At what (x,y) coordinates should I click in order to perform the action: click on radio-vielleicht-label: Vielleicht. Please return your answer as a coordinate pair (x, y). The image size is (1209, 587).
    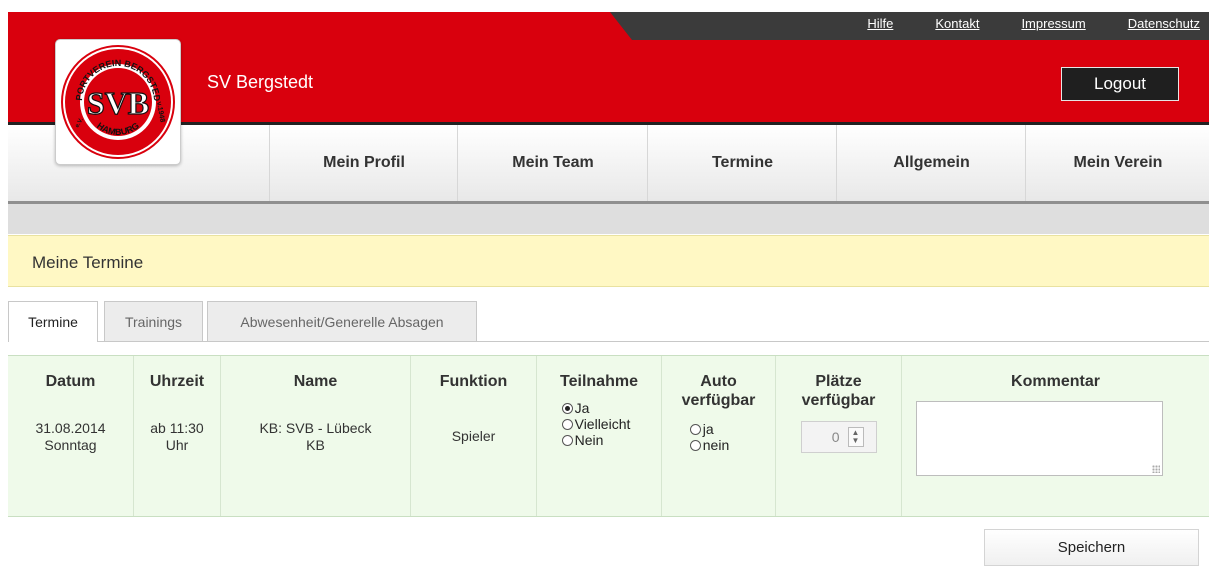
    Looking at the image, I should click on (602, 424).